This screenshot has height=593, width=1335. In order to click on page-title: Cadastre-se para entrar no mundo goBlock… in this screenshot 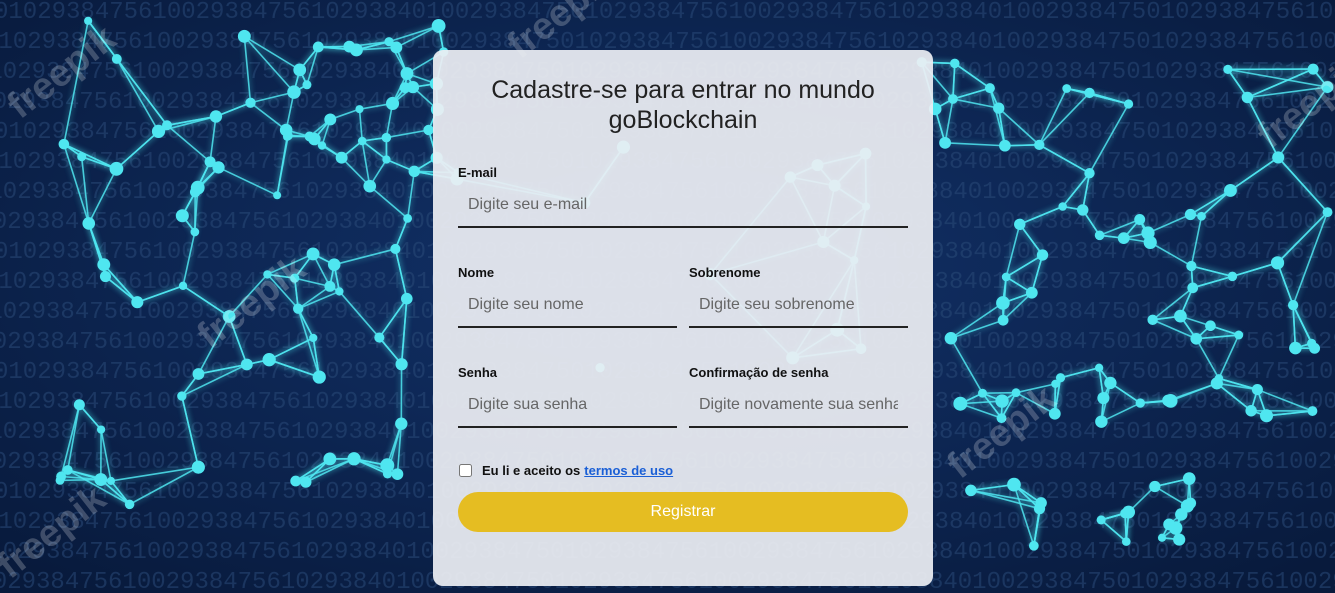, I will do `click(683, 105)`.